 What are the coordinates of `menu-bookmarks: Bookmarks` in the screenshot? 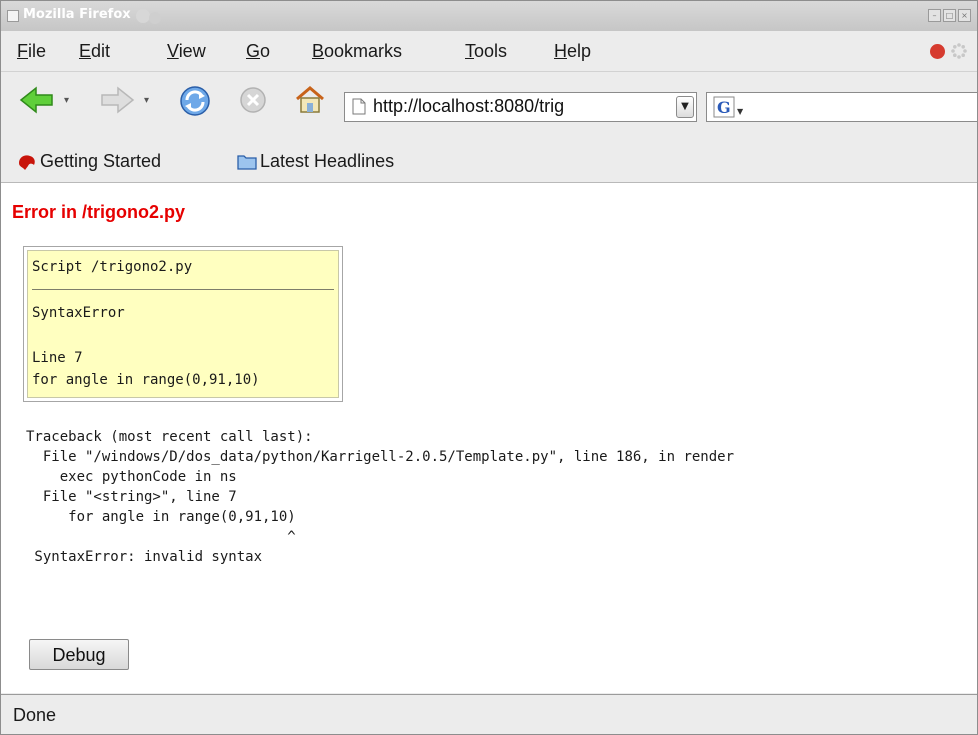 It's located at (357, 51).